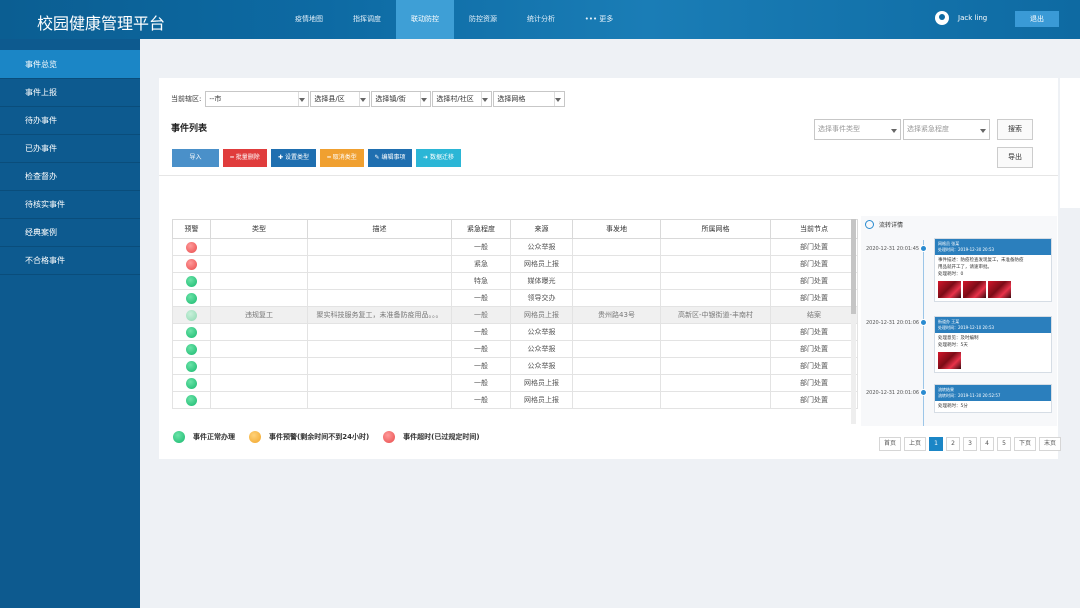 The image size is (1080, 608). What do you see at coordinates (259, 229) in the screenshot?
I see `column-header: 类型` at bounding box center [259, 229].